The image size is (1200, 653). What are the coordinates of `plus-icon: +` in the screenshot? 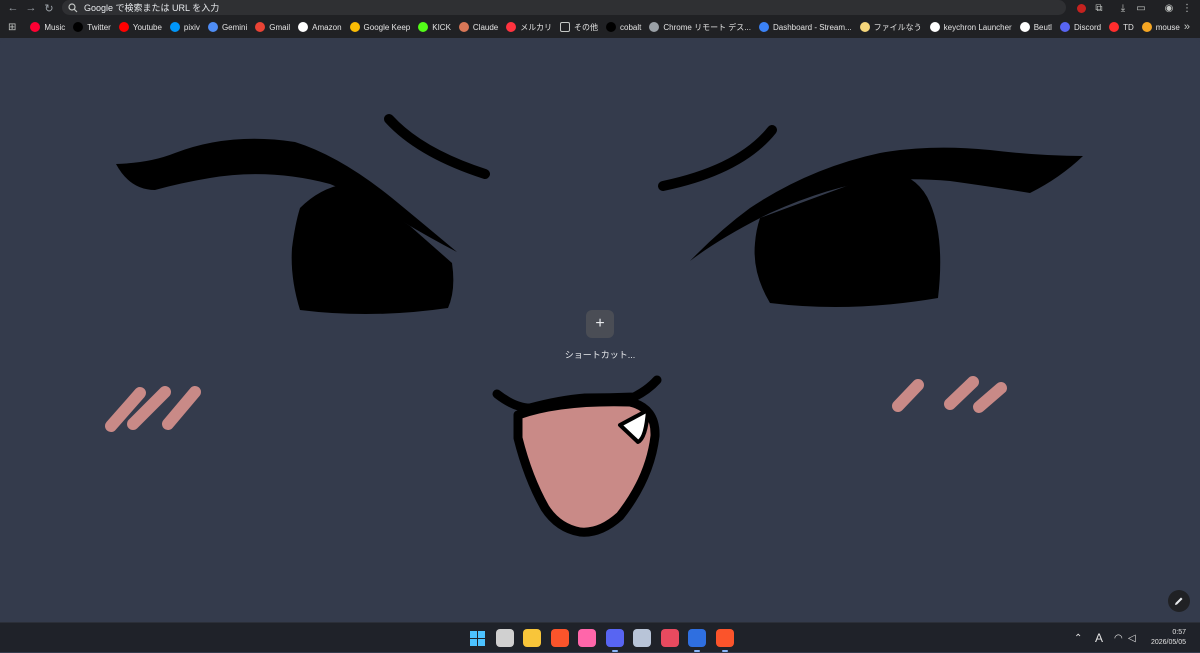 It's located at (600, 324).